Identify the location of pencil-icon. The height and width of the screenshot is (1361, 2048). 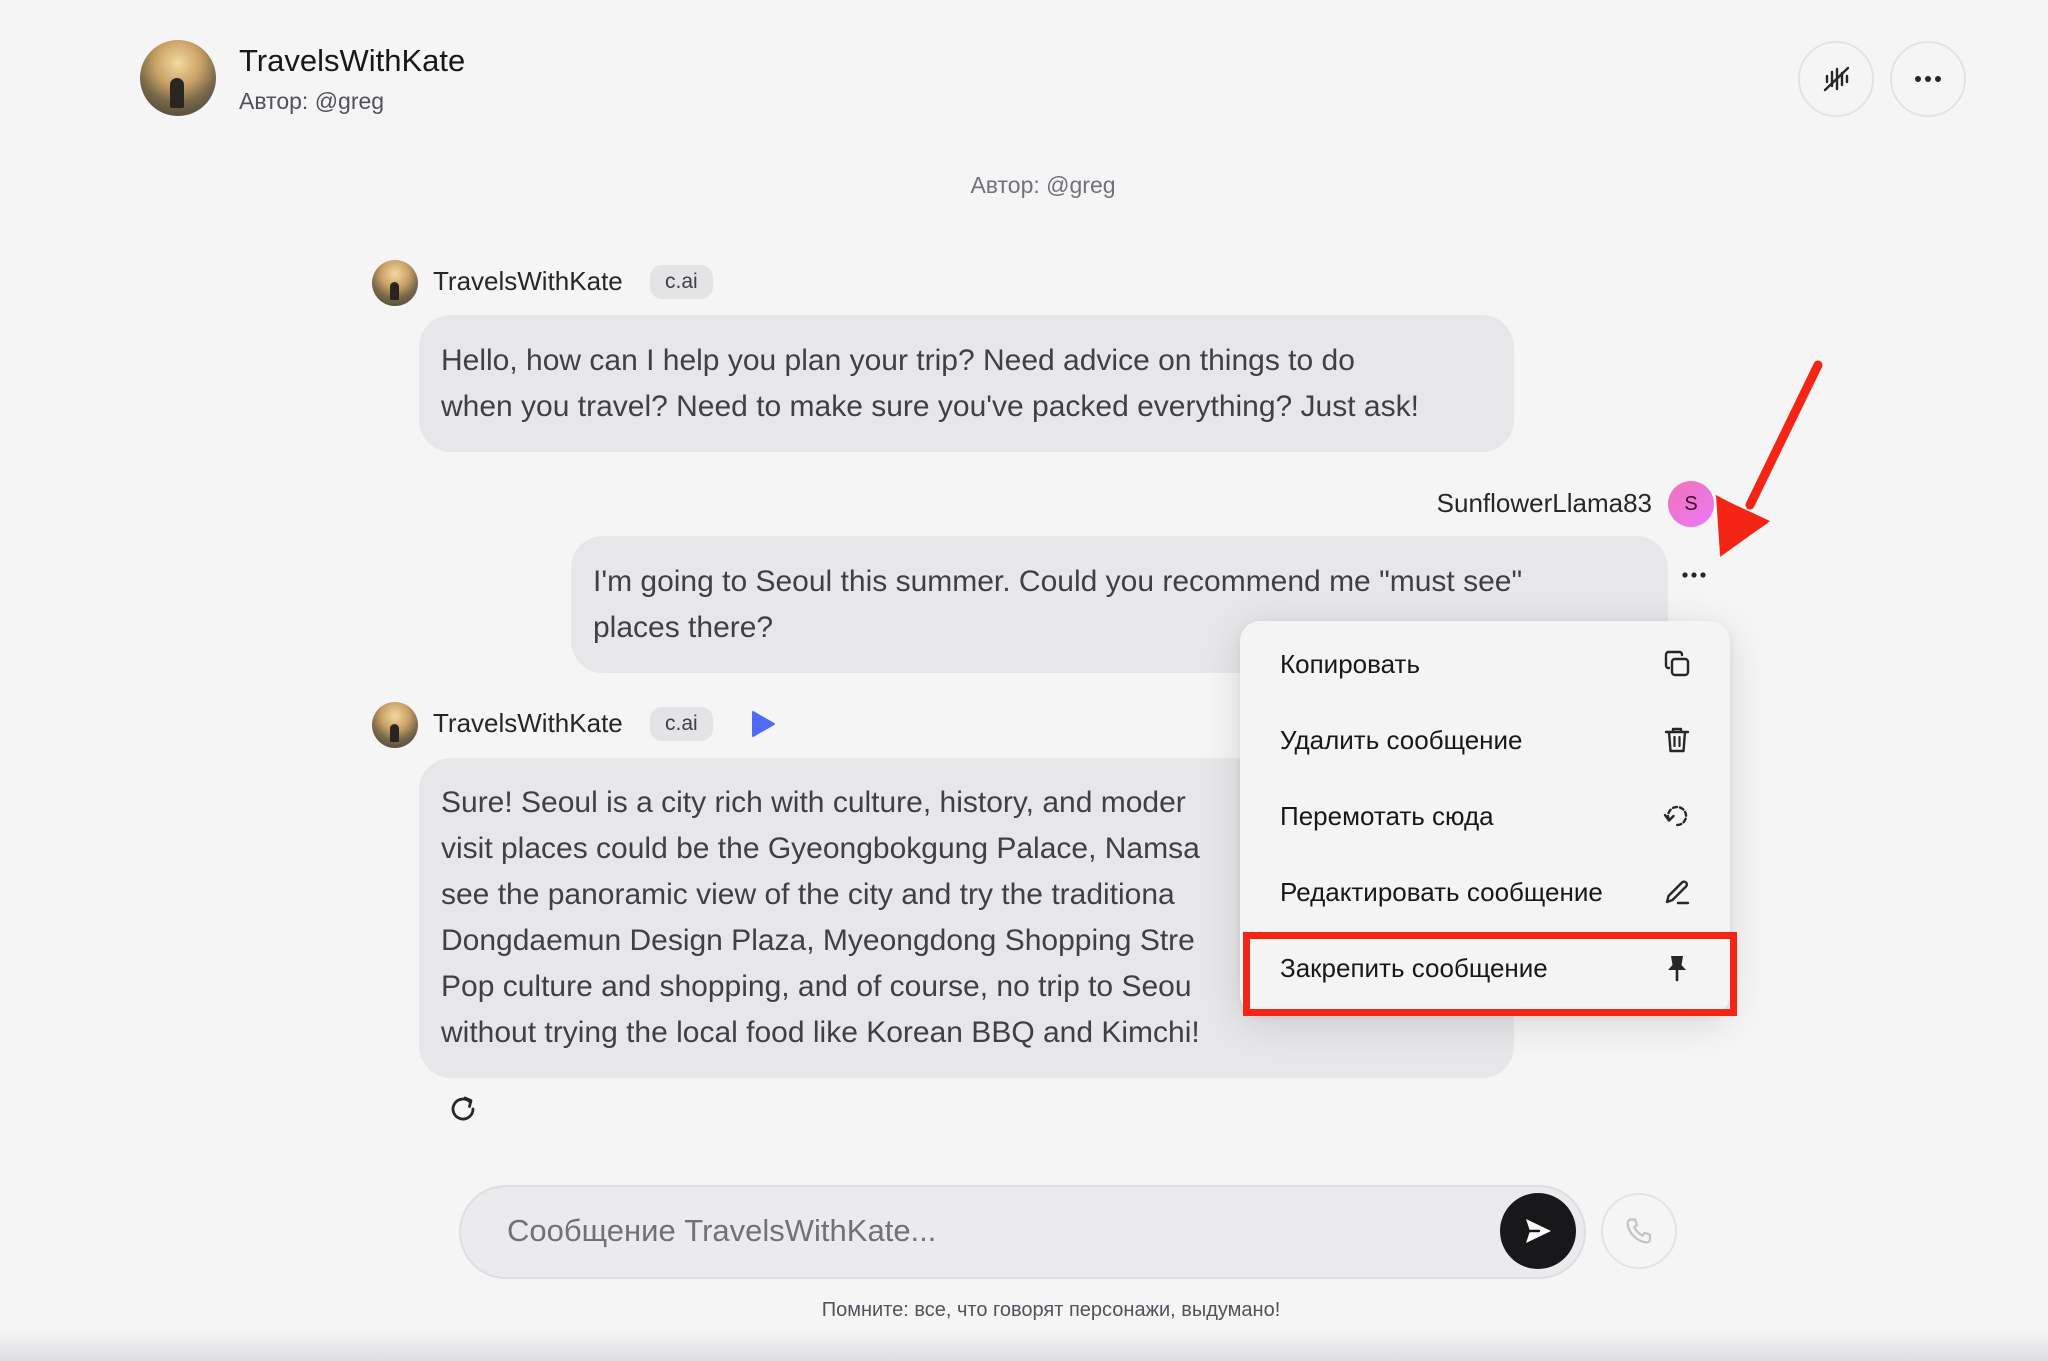
(1677, 892).